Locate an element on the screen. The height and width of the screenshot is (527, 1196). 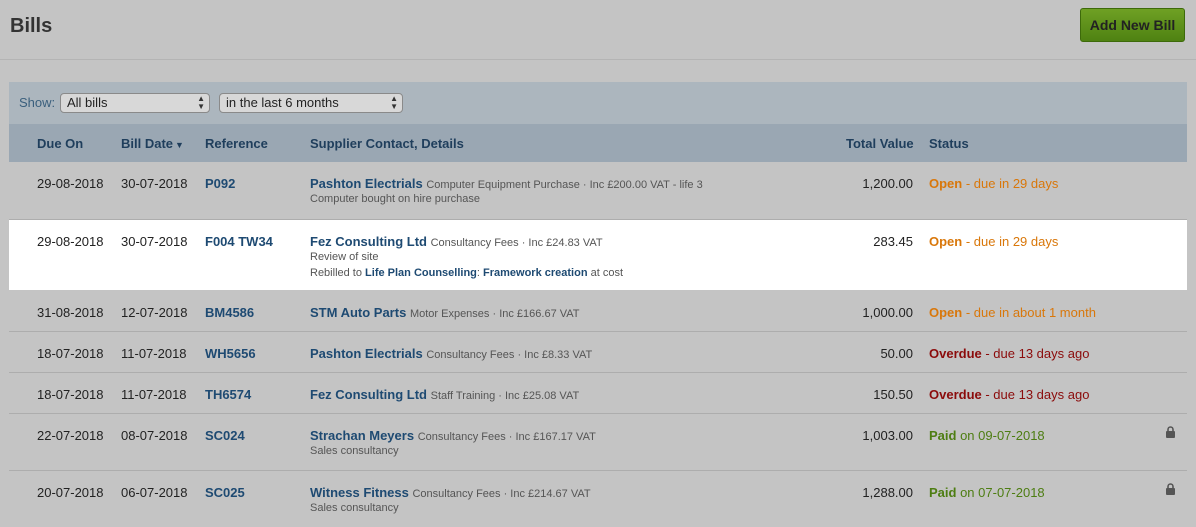
bill-date: 06-07-2018 is located at coordinates (154, 492).